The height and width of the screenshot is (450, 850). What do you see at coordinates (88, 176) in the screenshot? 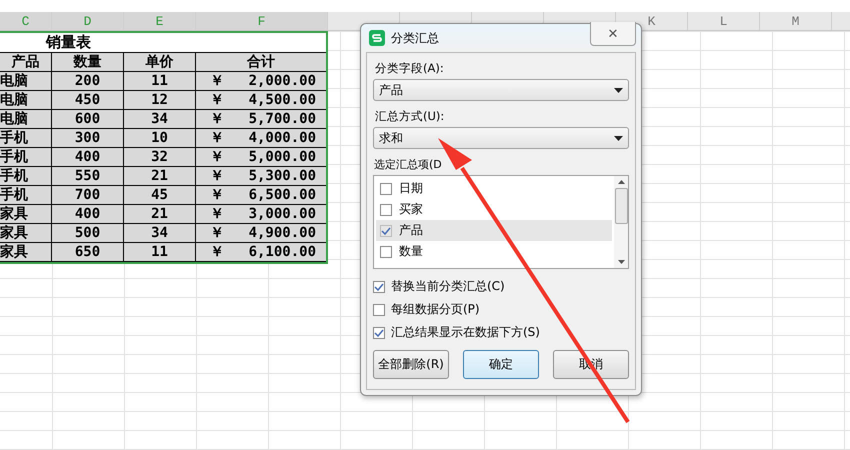
I see `table-cell: 550` at bounding box center [88, 176].